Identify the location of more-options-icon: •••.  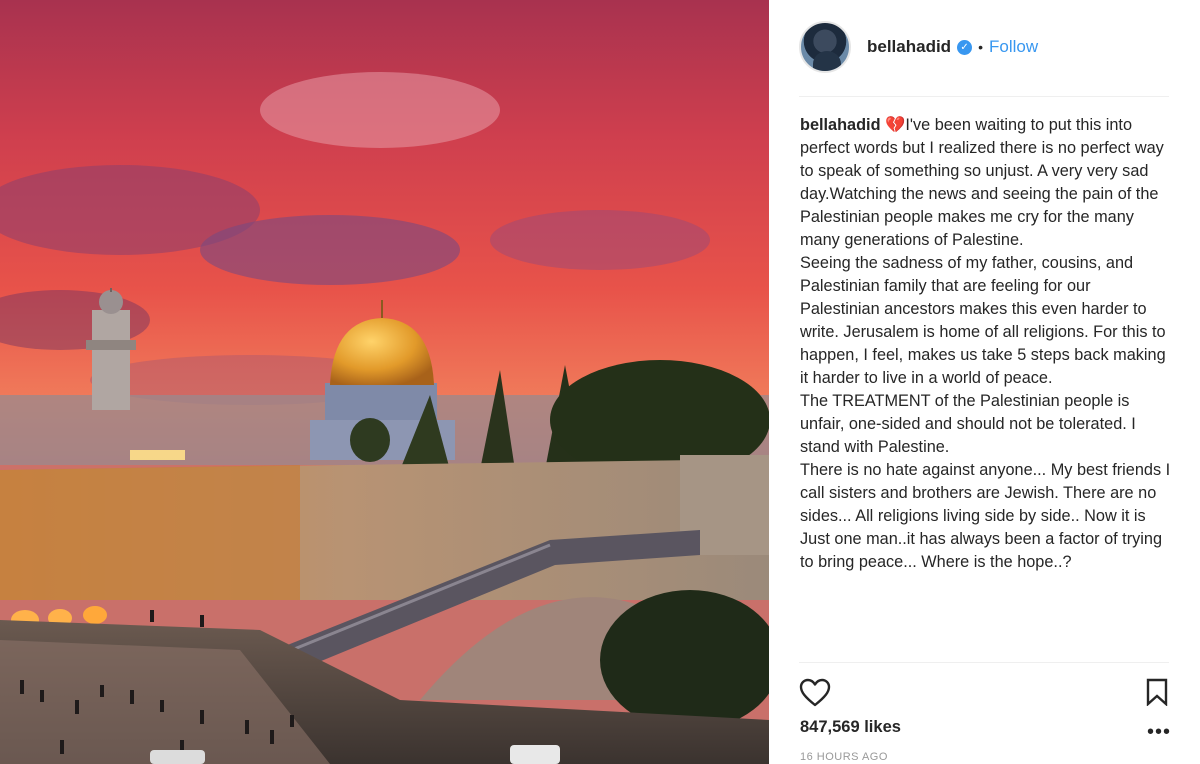
(1159, 732).